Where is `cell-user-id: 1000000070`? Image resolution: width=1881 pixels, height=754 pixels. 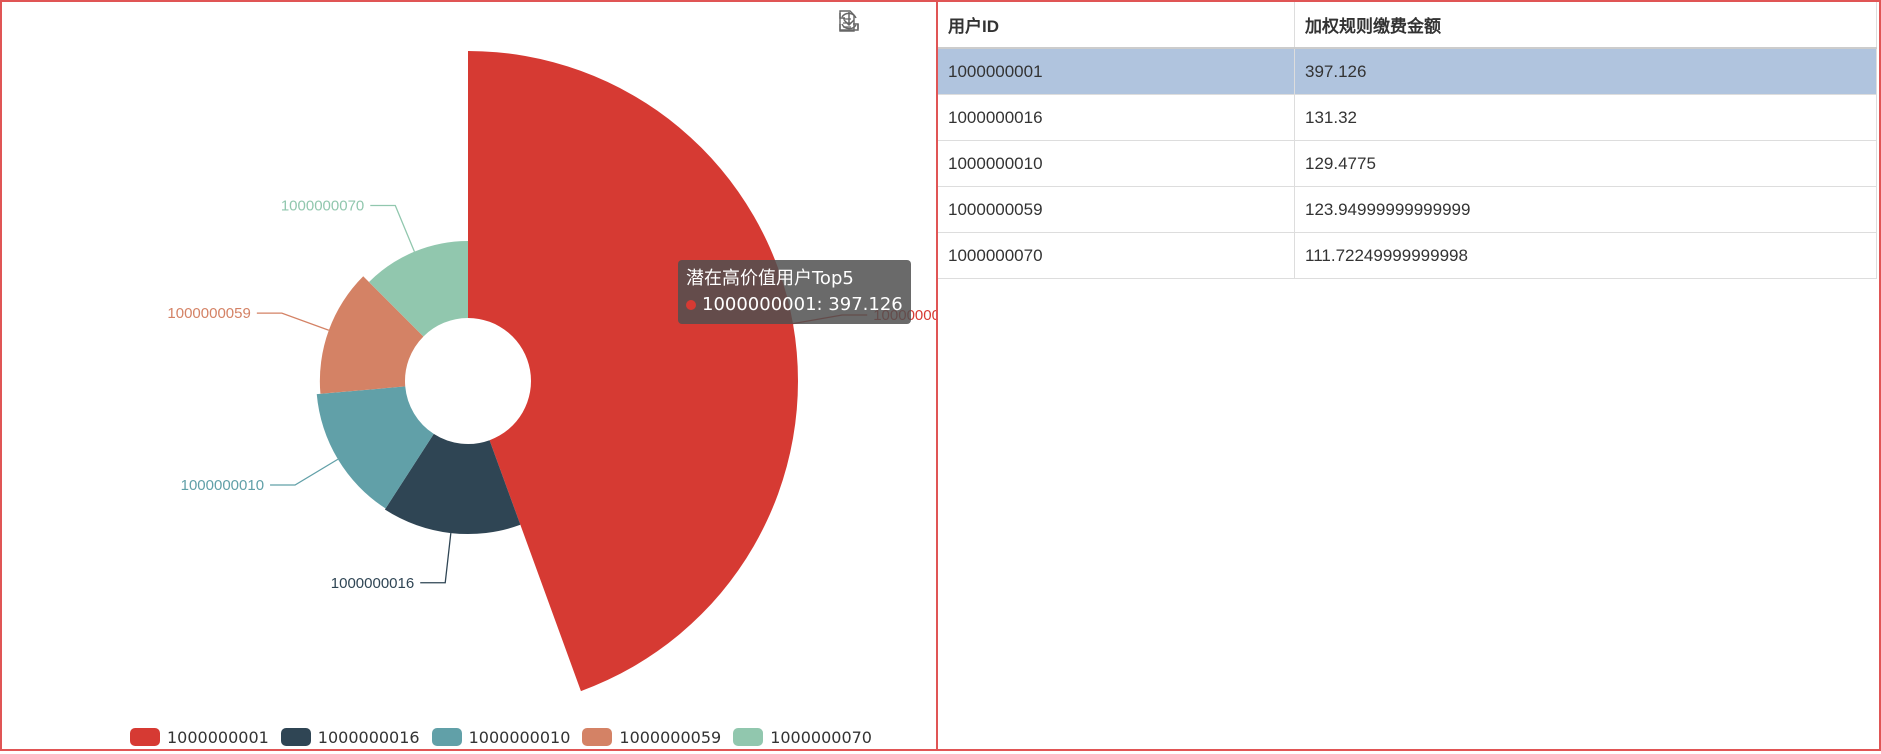 cell-user-id: 1000000070 is located at coordinates (1116, 255).